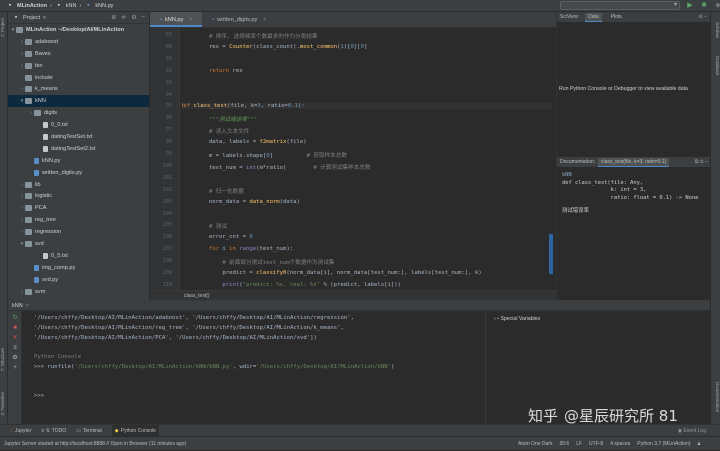  What do you see at coordinates (78, 125) in the screenshot?
I see `tree-item: 0_0.txt` at bounding box center [78, 125].